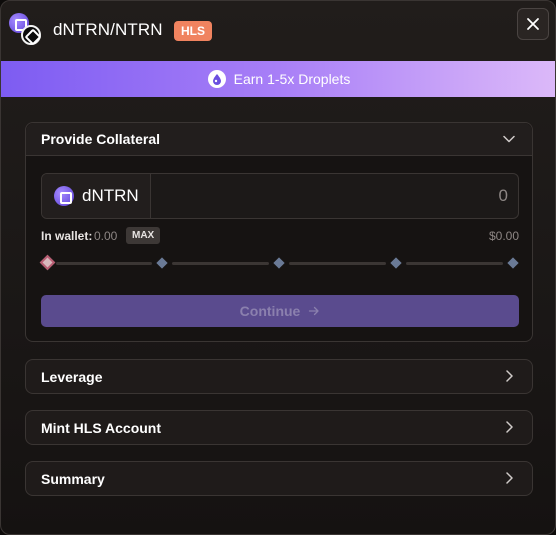 Image resolution: width=556 pixels, height=535 pixels. I want to click on amount-slider, so click(279, 263).